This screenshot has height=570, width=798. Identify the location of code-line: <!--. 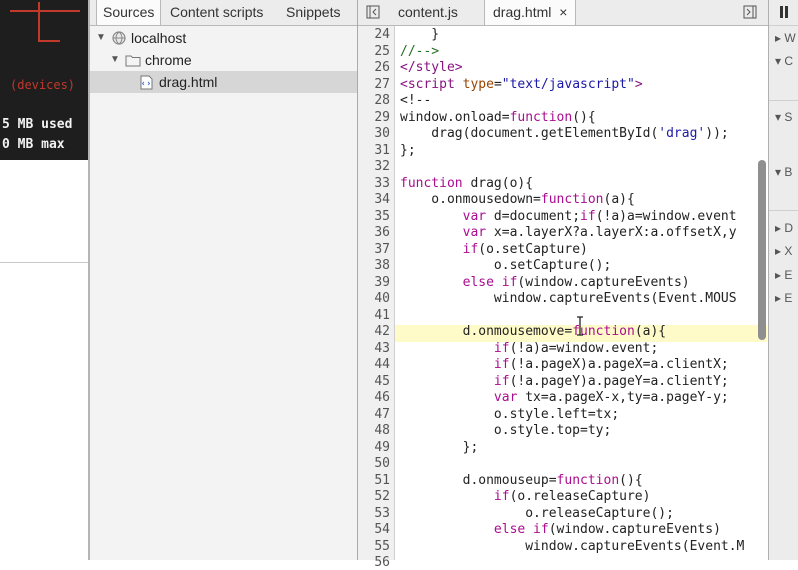
(415, 100).